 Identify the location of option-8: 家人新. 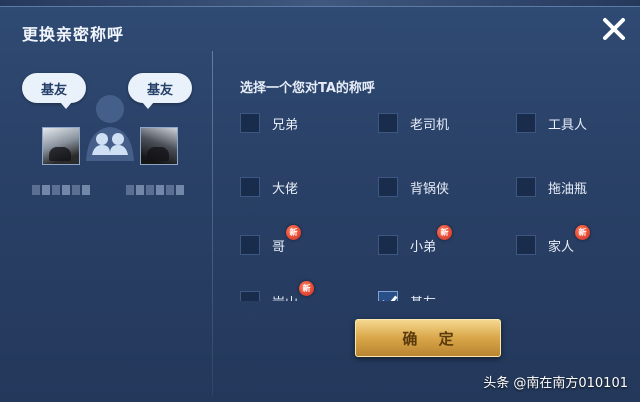
(553, 240).